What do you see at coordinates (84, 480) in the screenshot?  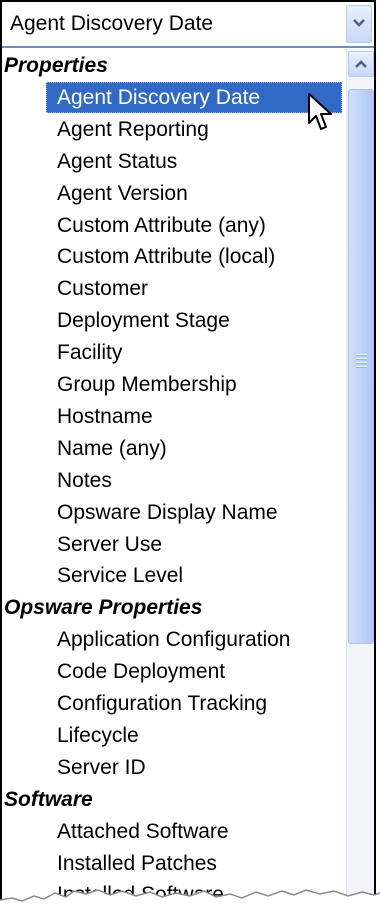 I see `list-option-notes: Notes` at bounding box center [84, 480].